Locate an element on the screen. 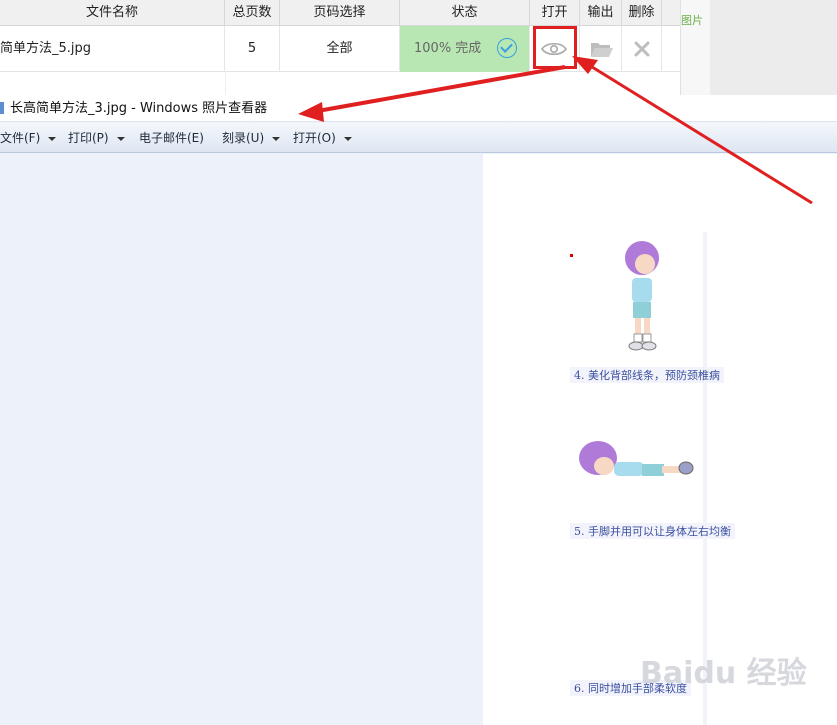 The width and height of the screenshot is (837, 725). output-cell is located at coordinates (601, 49).